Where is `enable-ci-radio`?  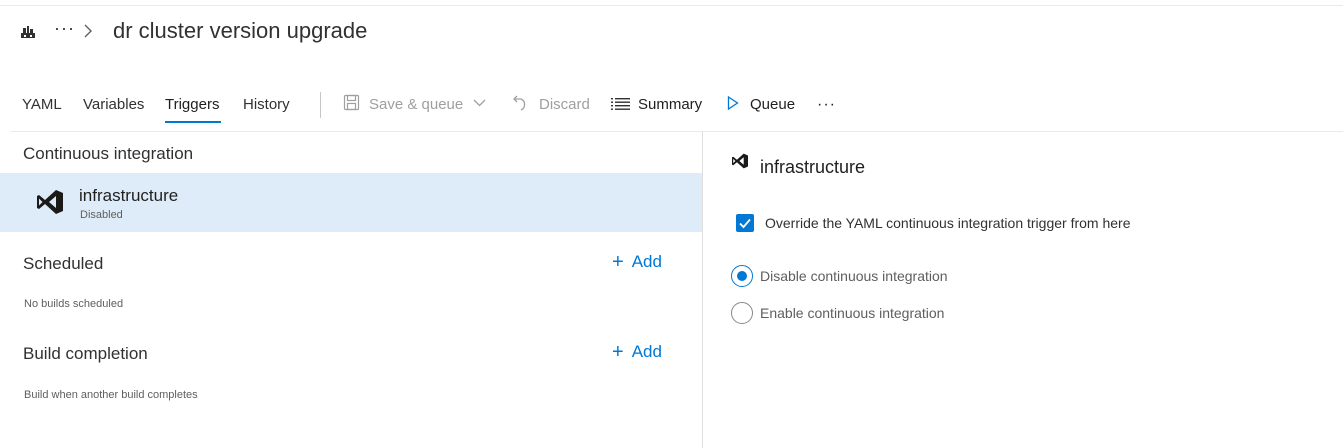
enable-ci-radio is located at coordinates (742, 313).